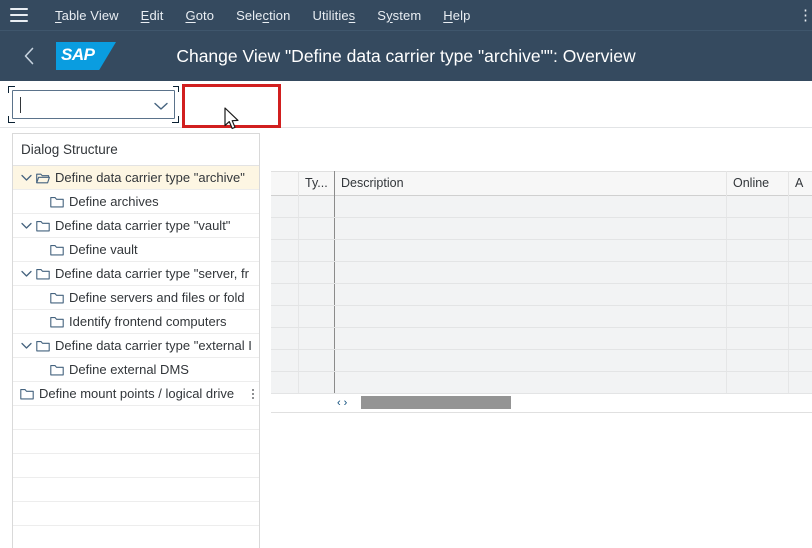 The image size is (812, 548). I want to click on menu-item-selection: Selection, so click(263, 15).